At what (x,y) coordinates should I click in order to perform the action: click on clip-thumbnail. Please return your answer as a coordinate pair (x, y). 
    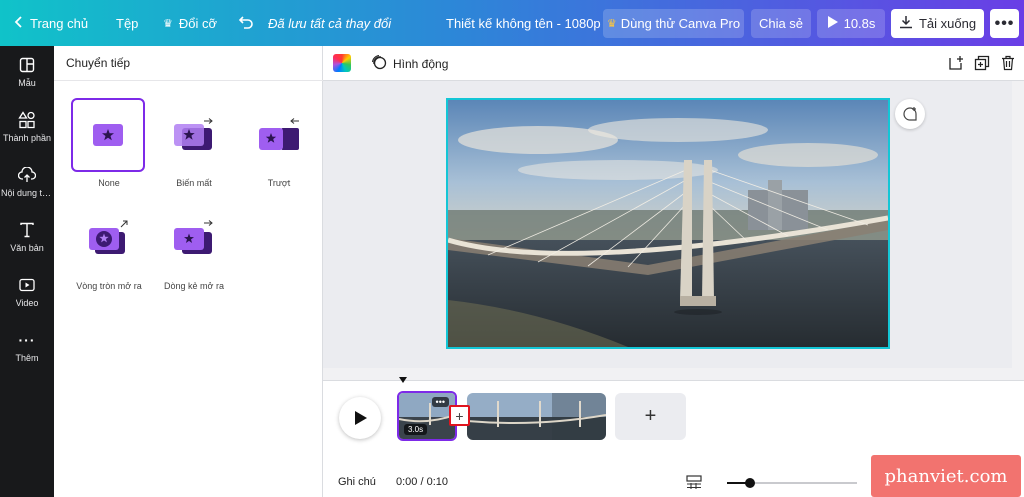
    Looking at the image, I should click on (536, 416).